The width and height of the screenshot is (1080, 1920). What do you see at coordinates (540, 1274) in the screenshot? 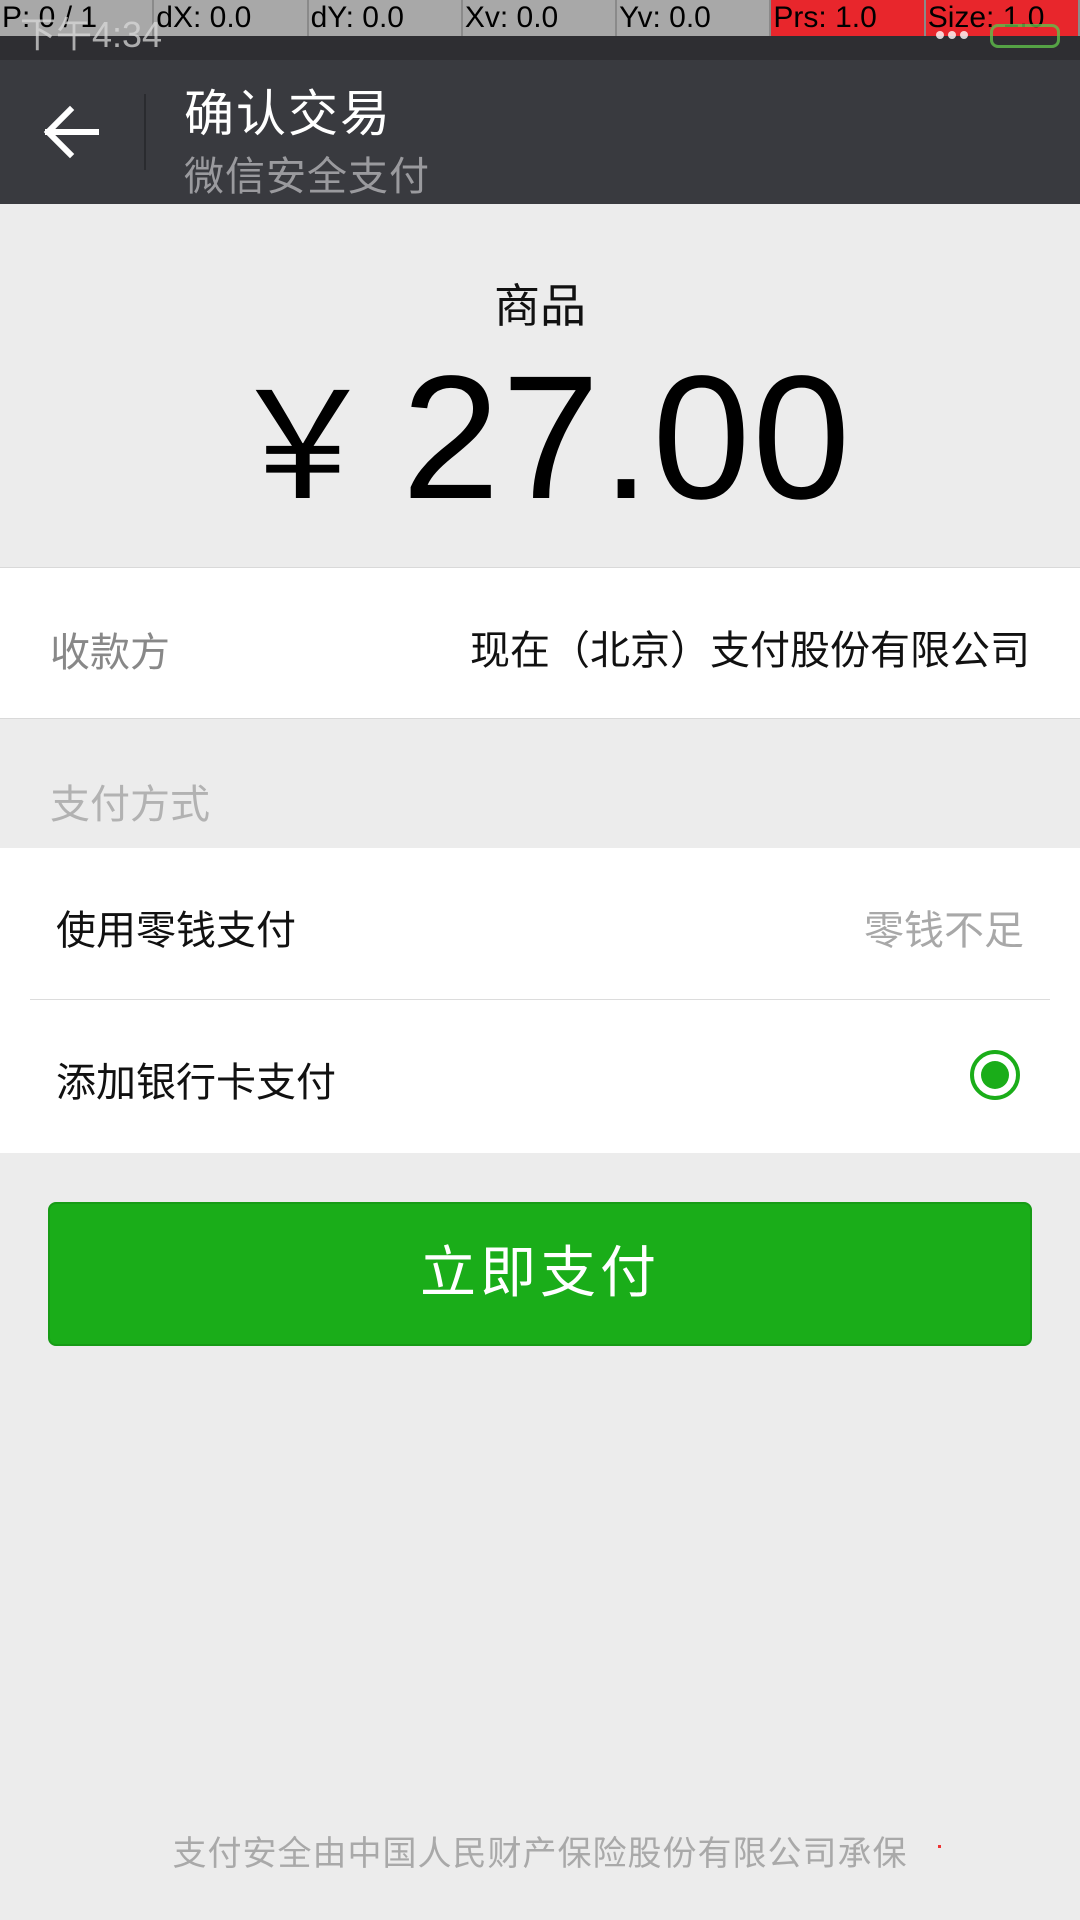
I see `pay-now-button: 立即支付` at bounding box center [540, 1274].